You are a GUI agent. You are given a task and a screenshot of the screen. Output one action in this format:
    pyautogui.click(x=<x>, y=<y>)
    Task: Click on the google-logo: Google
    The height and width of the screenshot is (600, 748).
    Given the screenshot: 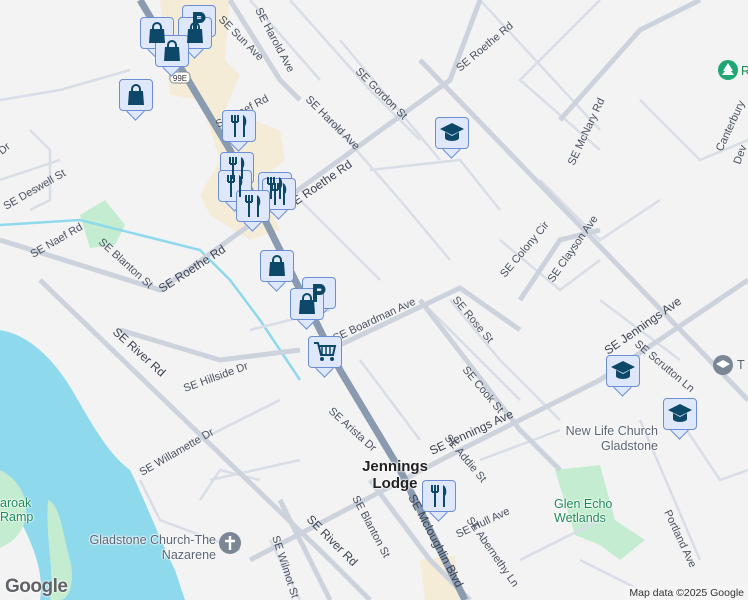 What is the action you would take?
    pyautogui.click(x=36, y=586)
    